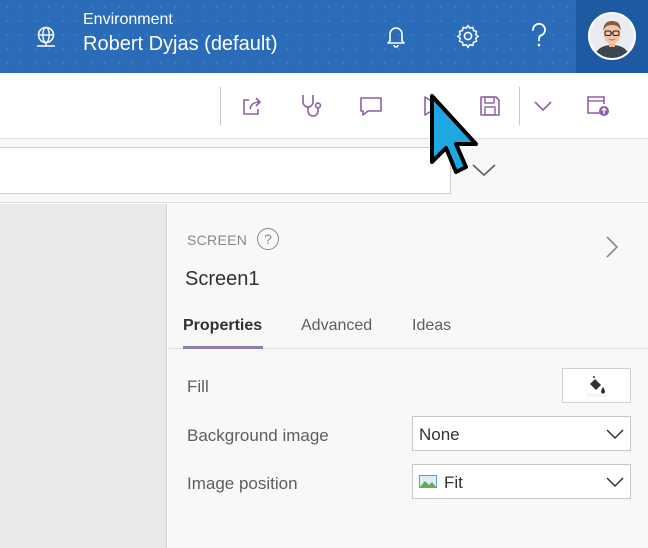 The height and width of the screenshot is (548, 648). What do you see at coordinates (242, 483) in the screenshot?
I see `image-position-label: Image position` at bounding box center [242, 483].